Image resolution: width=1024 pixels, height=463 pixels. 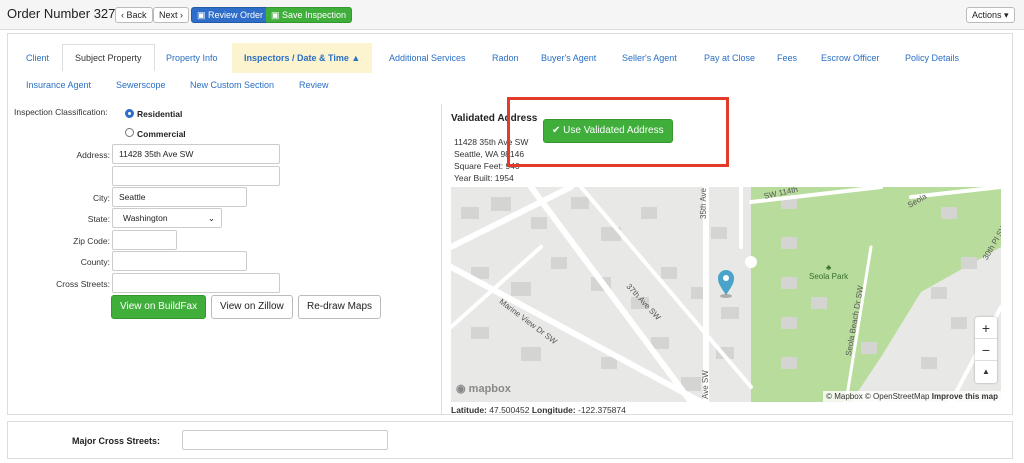 What do you see at coordinates (986, 328) in the screenshot?
I see `zoom-in-button: +` at bounding box center [986, 328].